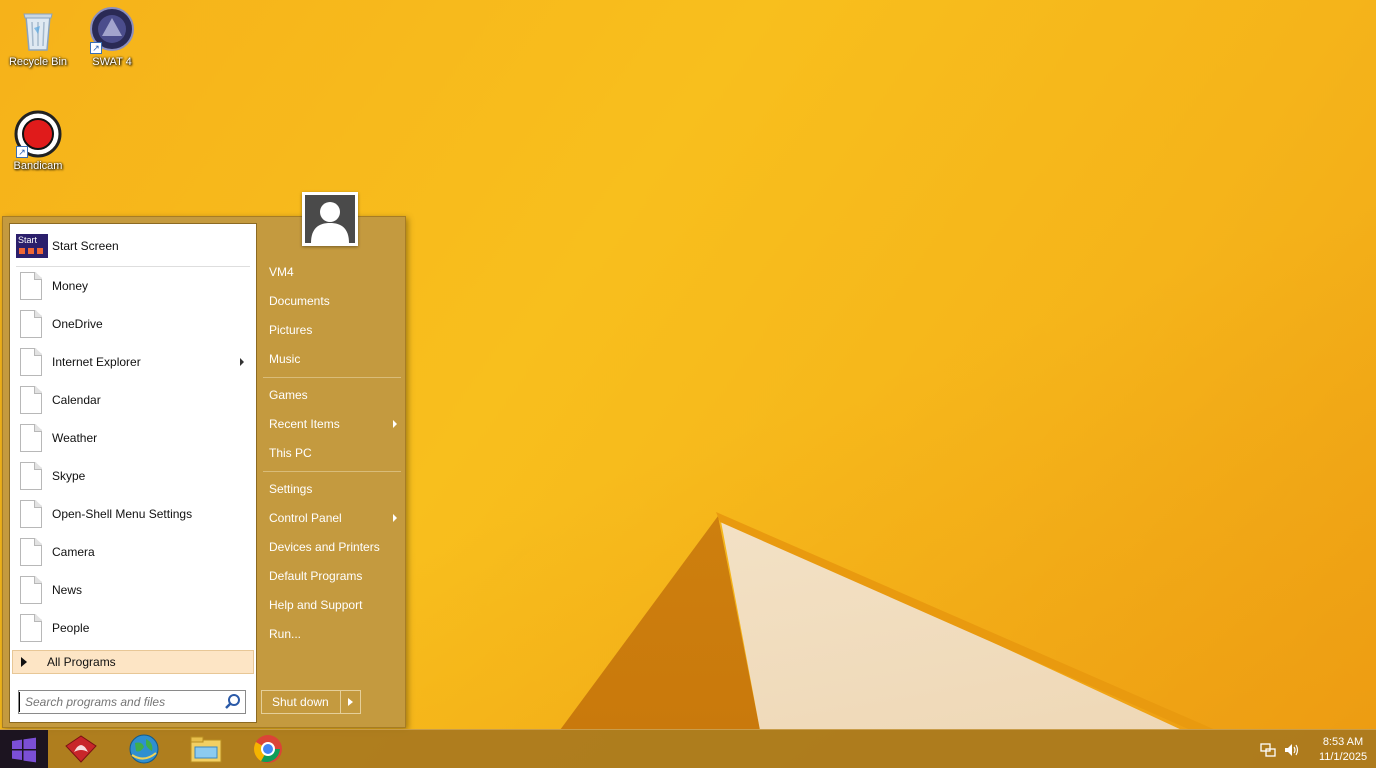  What do you see at coordinates (332, 395) in the screenshot?
I see `start-link-games: Games` at bounding box center [332, 395].